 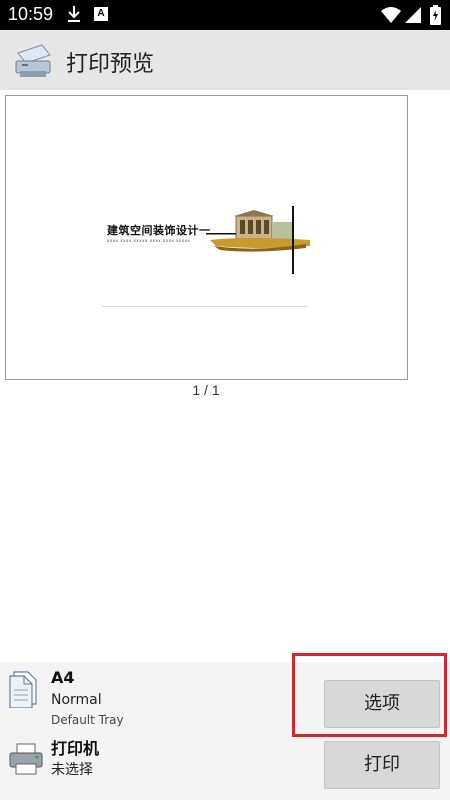 What do you see at coordinates (206, 390) in the screenshot?
I see `page-indicator: 1 / 1` at bounding box center [206, 390].